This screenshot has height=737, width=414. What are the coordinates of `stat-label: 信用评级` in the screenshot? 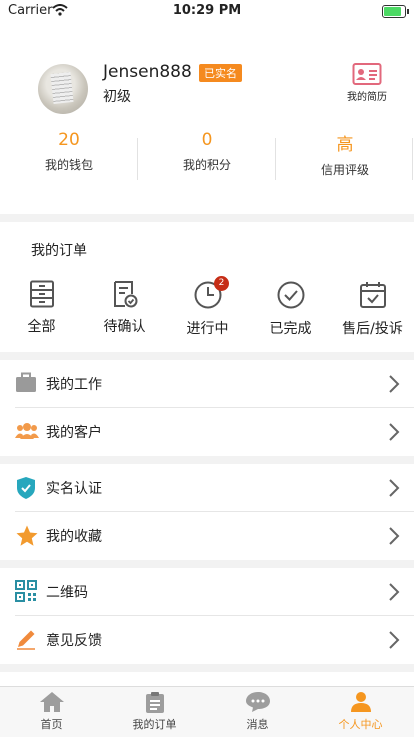 It's located at (344, 170).